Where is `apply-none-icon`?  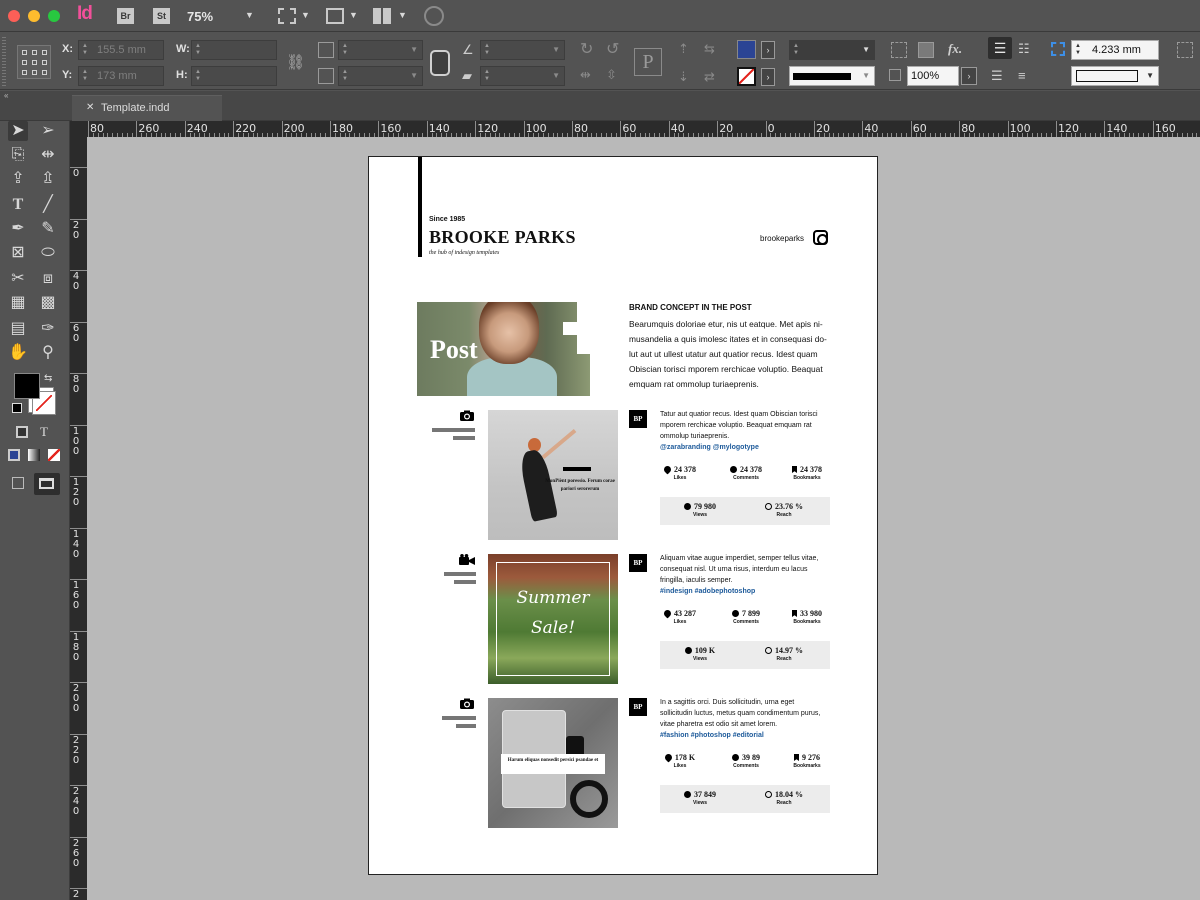
apply-none-icon is located at coordinates (54, 455).